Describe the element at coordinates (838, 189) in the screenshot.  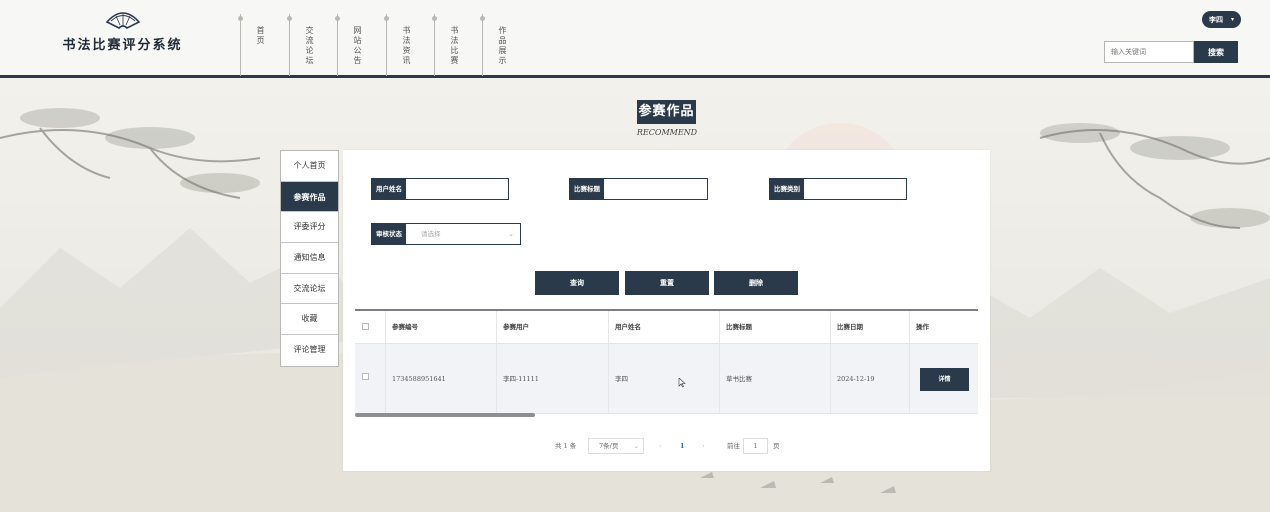
I see `match-category-filter: 比赛类别` at that location.